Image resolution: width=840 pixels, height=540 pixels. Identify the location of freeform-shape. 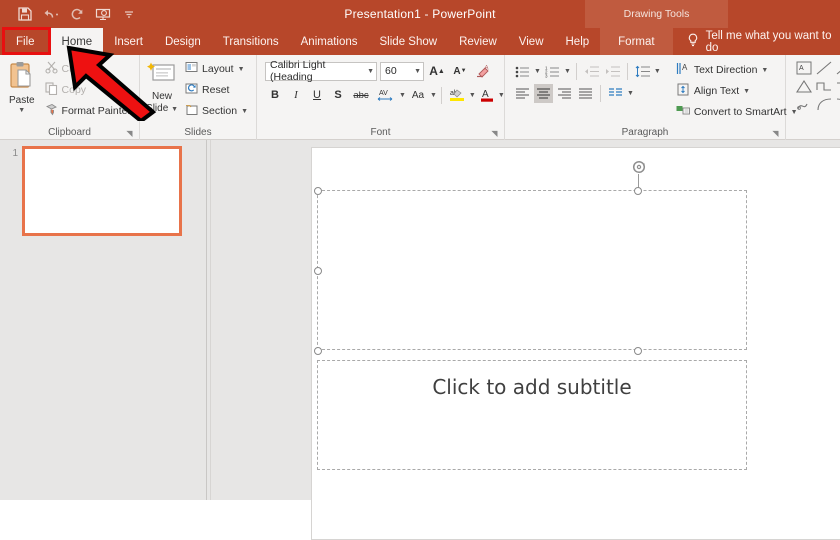
(805, 105).